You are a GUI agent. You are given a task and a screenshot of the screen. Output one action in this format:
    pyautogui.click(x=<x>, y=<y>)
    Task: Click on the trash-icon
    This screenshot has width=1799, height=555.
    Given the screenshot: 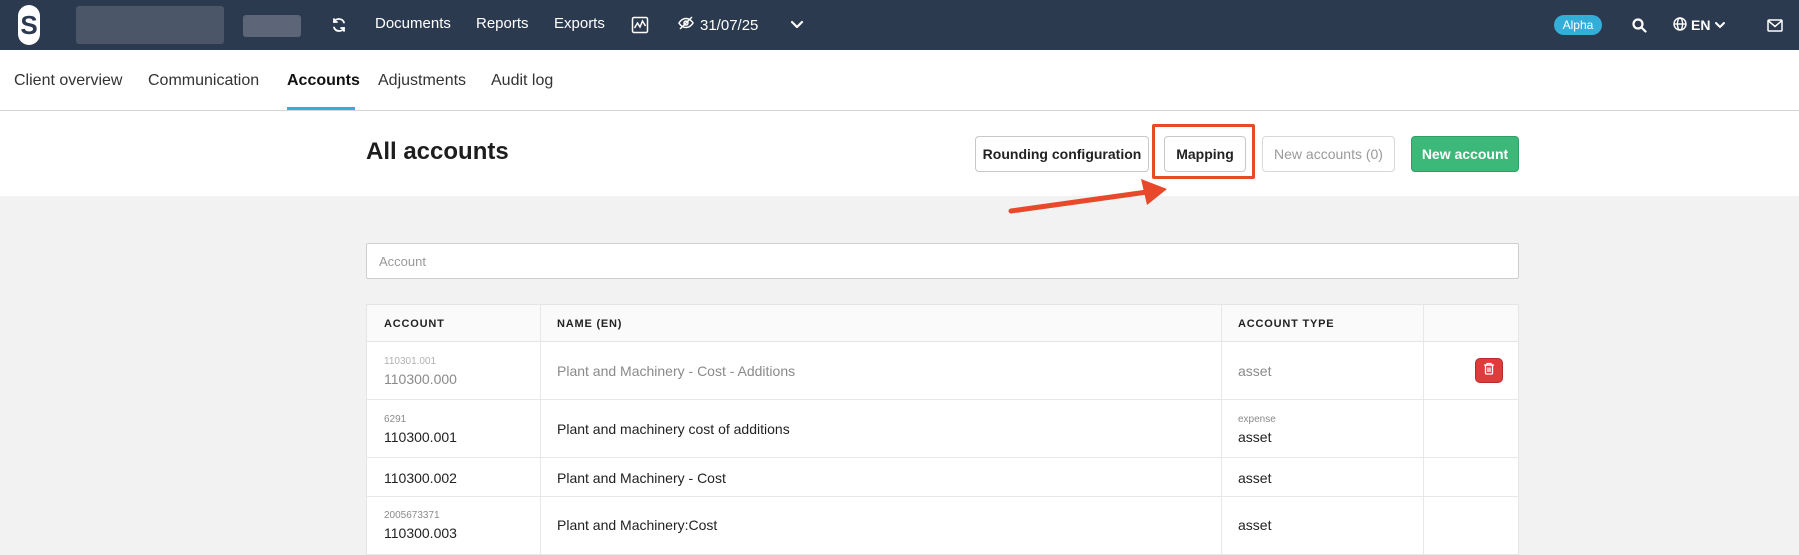 What is the action you would take?
    pyautogui.click(x=1489, y=371)
    